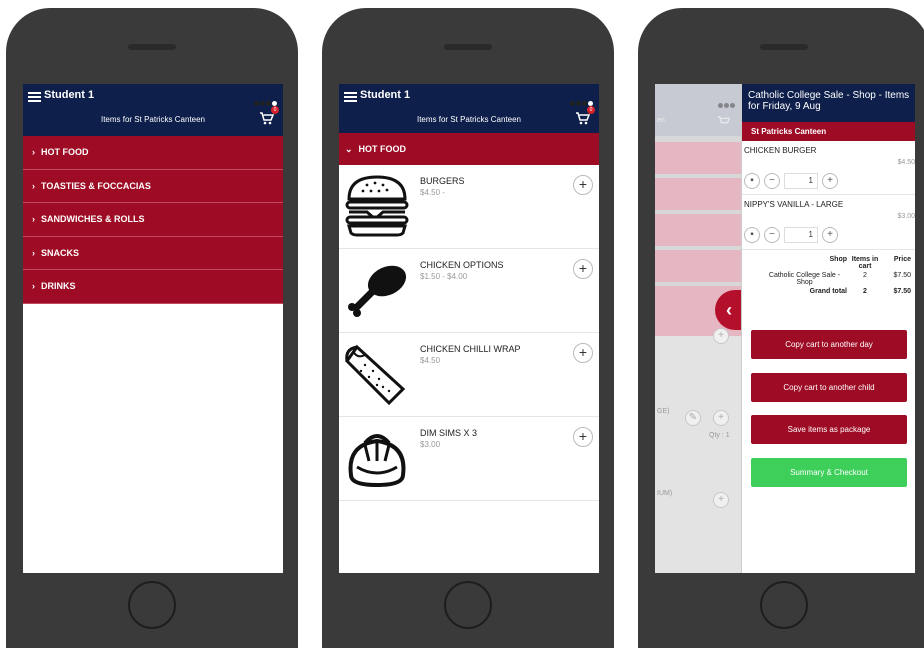 This screenshot has width=924, height=648. I want to click on product-name: CHICKEN OPTIONS, so click(462, 265).